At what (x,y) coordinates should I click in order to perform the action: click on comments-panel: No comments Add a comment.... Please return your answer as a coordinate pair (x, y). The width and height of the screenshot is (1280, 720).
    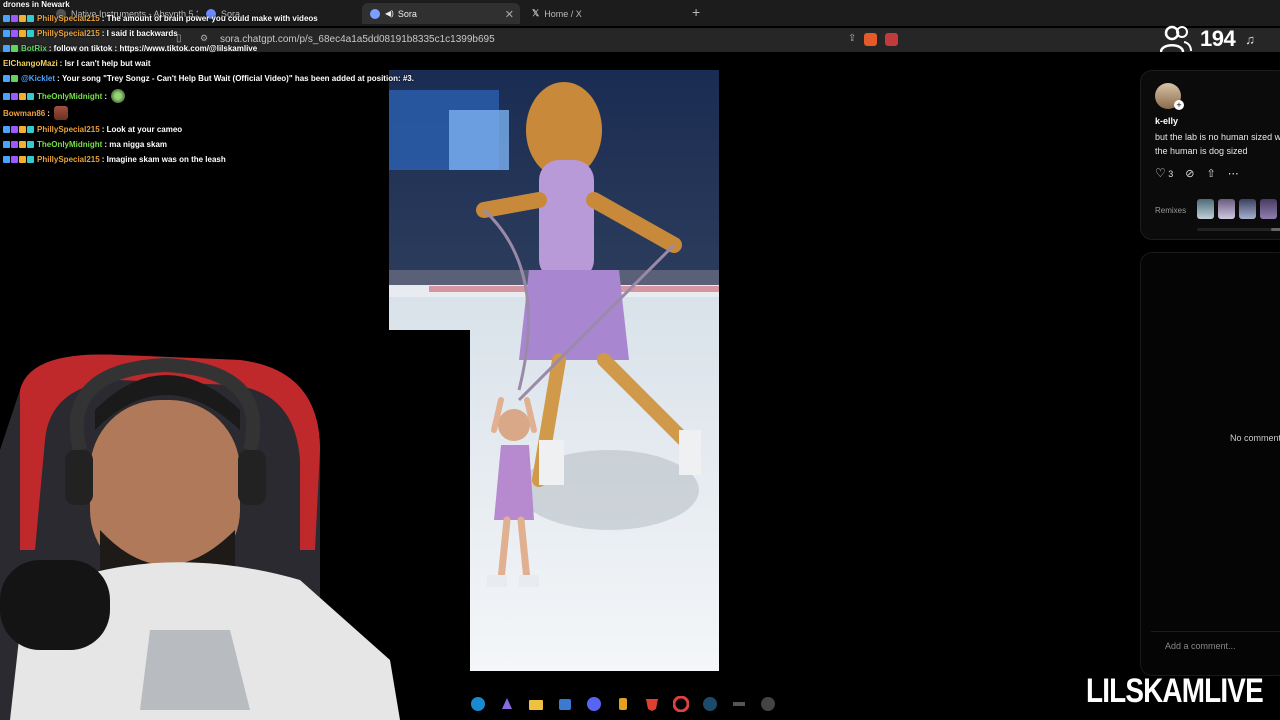
    Looking at the image, I should click on (1210, 464).